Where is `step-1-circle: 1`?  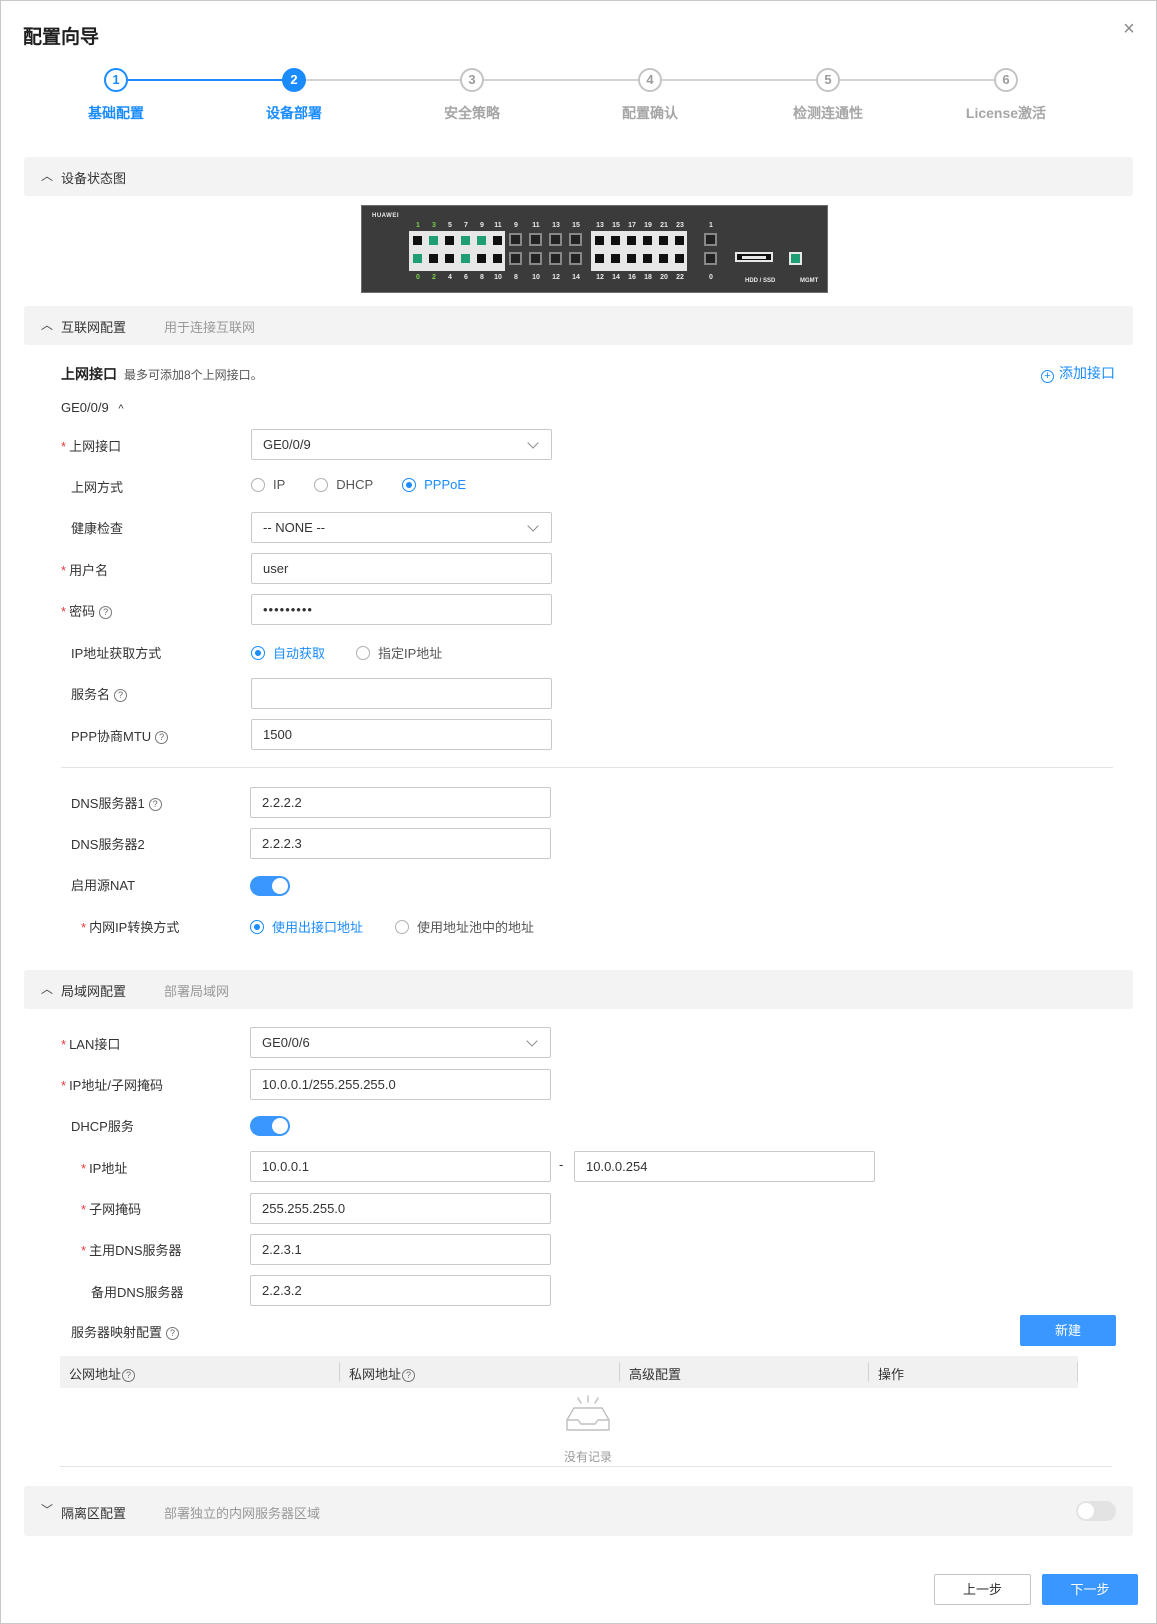
step-1-circle: 1 is located at coordinates (116, 80).